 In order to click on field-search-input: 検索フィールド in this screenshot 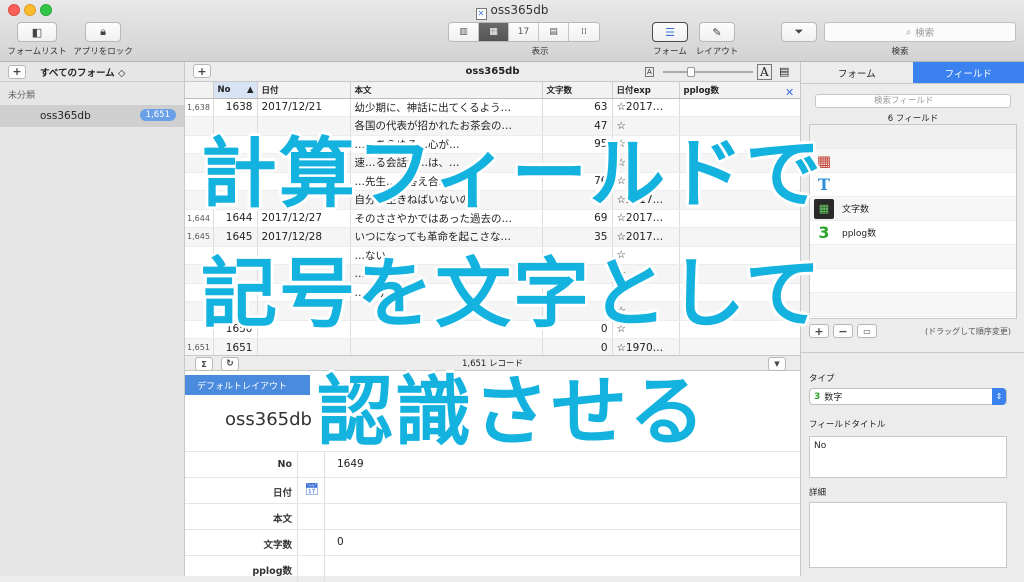, I will do `click(913, 101)`.